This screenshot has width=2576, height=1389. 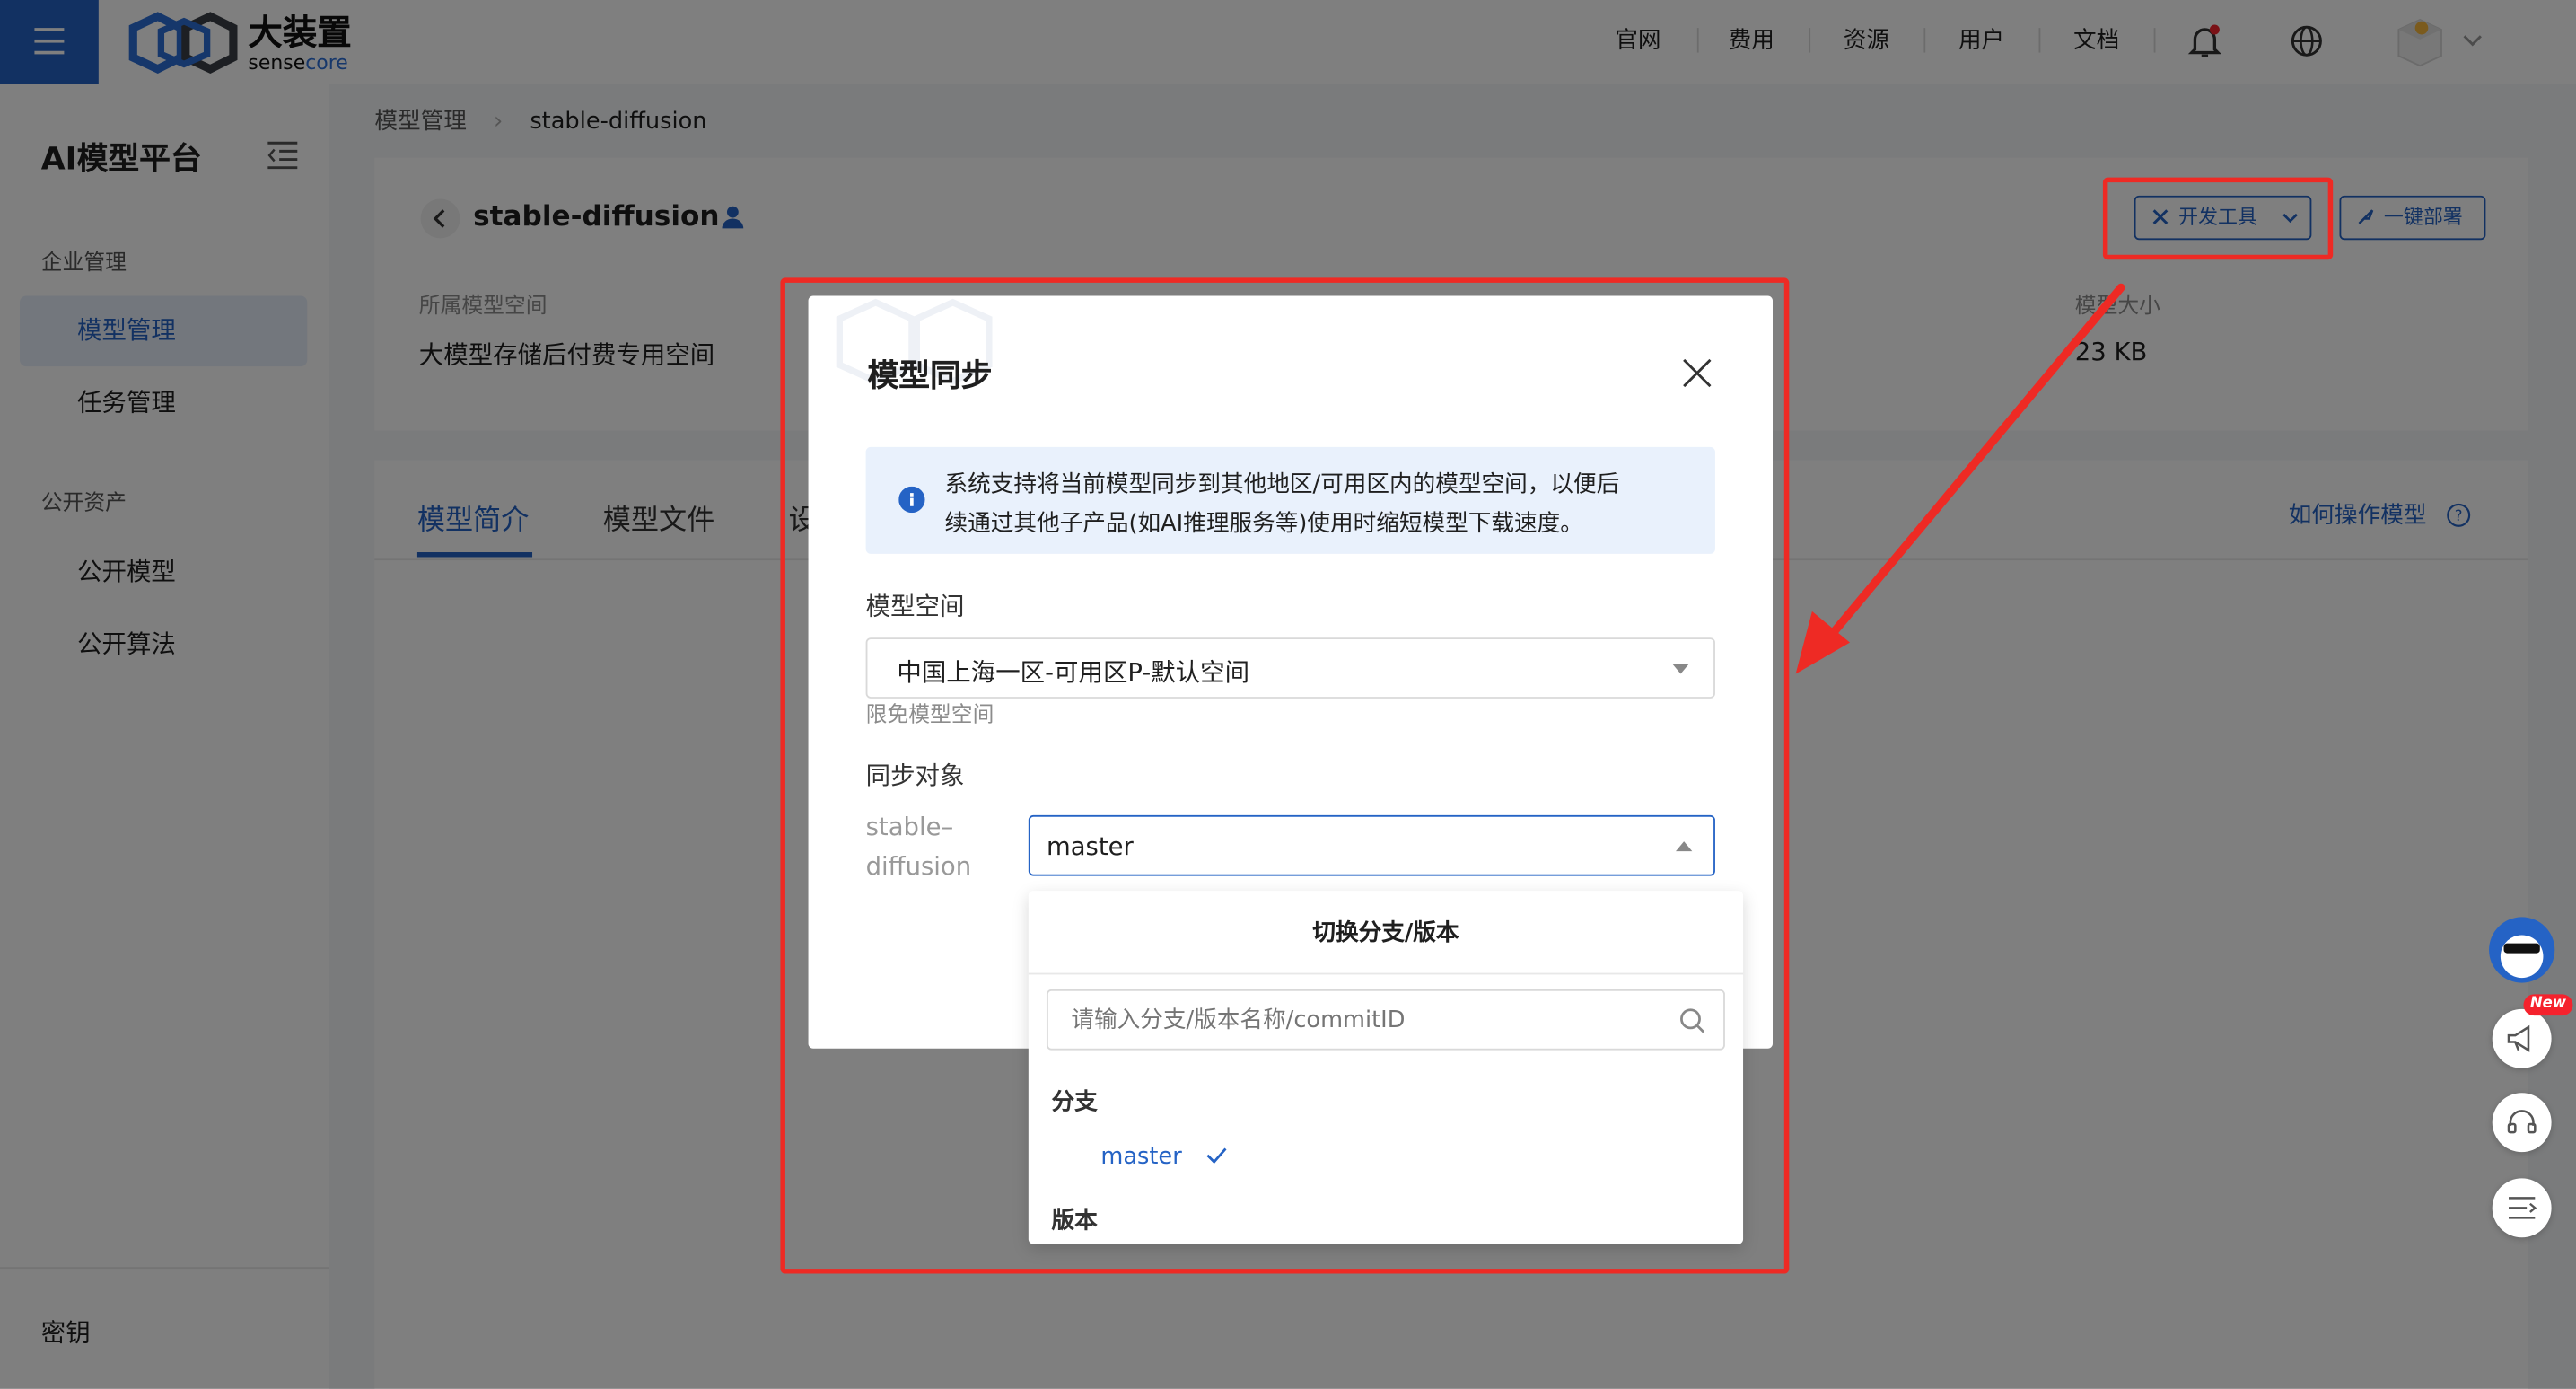 What do you see at coordinates (1960, 479) in the screenshot?
I see `annotation-arrow-icon` at bounding box center [1960, 479].